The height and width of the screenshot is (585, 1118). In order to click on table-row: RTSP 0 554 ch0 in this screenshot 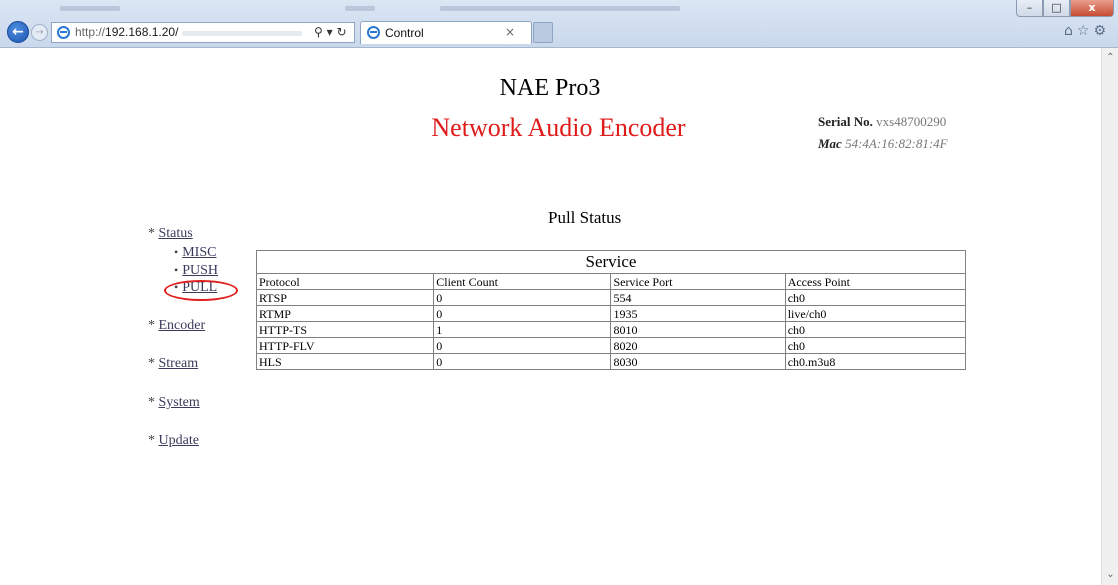, I will do `click(611, 297)`.